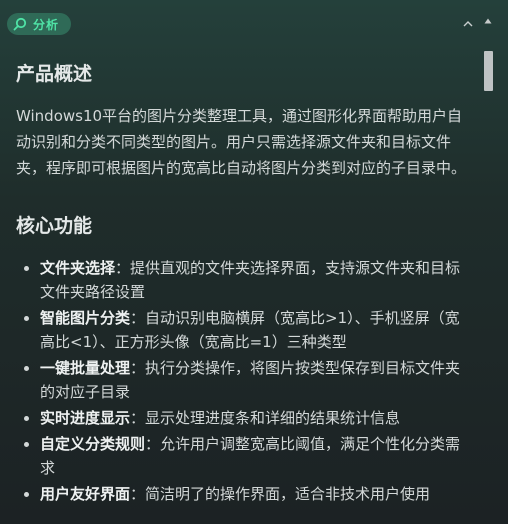 The width and height of the screenshot is (508, 524). I want to click on overview-heading: 产品概述, so click(54, 74).